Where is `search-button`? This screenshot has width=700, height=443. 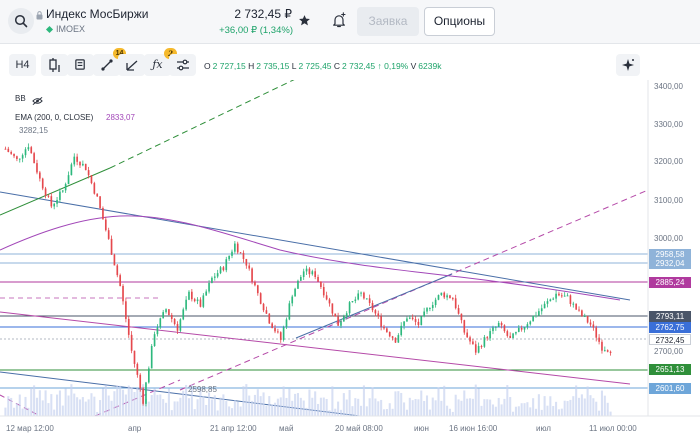 search-button is located at coordinates (21, 21).